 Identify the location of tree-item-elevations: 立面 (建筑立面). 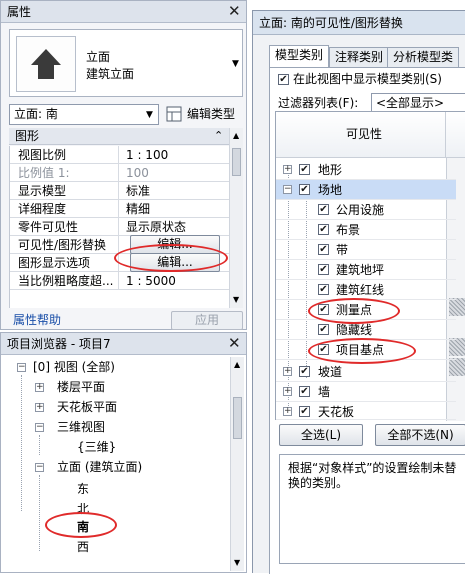
(99, 467).